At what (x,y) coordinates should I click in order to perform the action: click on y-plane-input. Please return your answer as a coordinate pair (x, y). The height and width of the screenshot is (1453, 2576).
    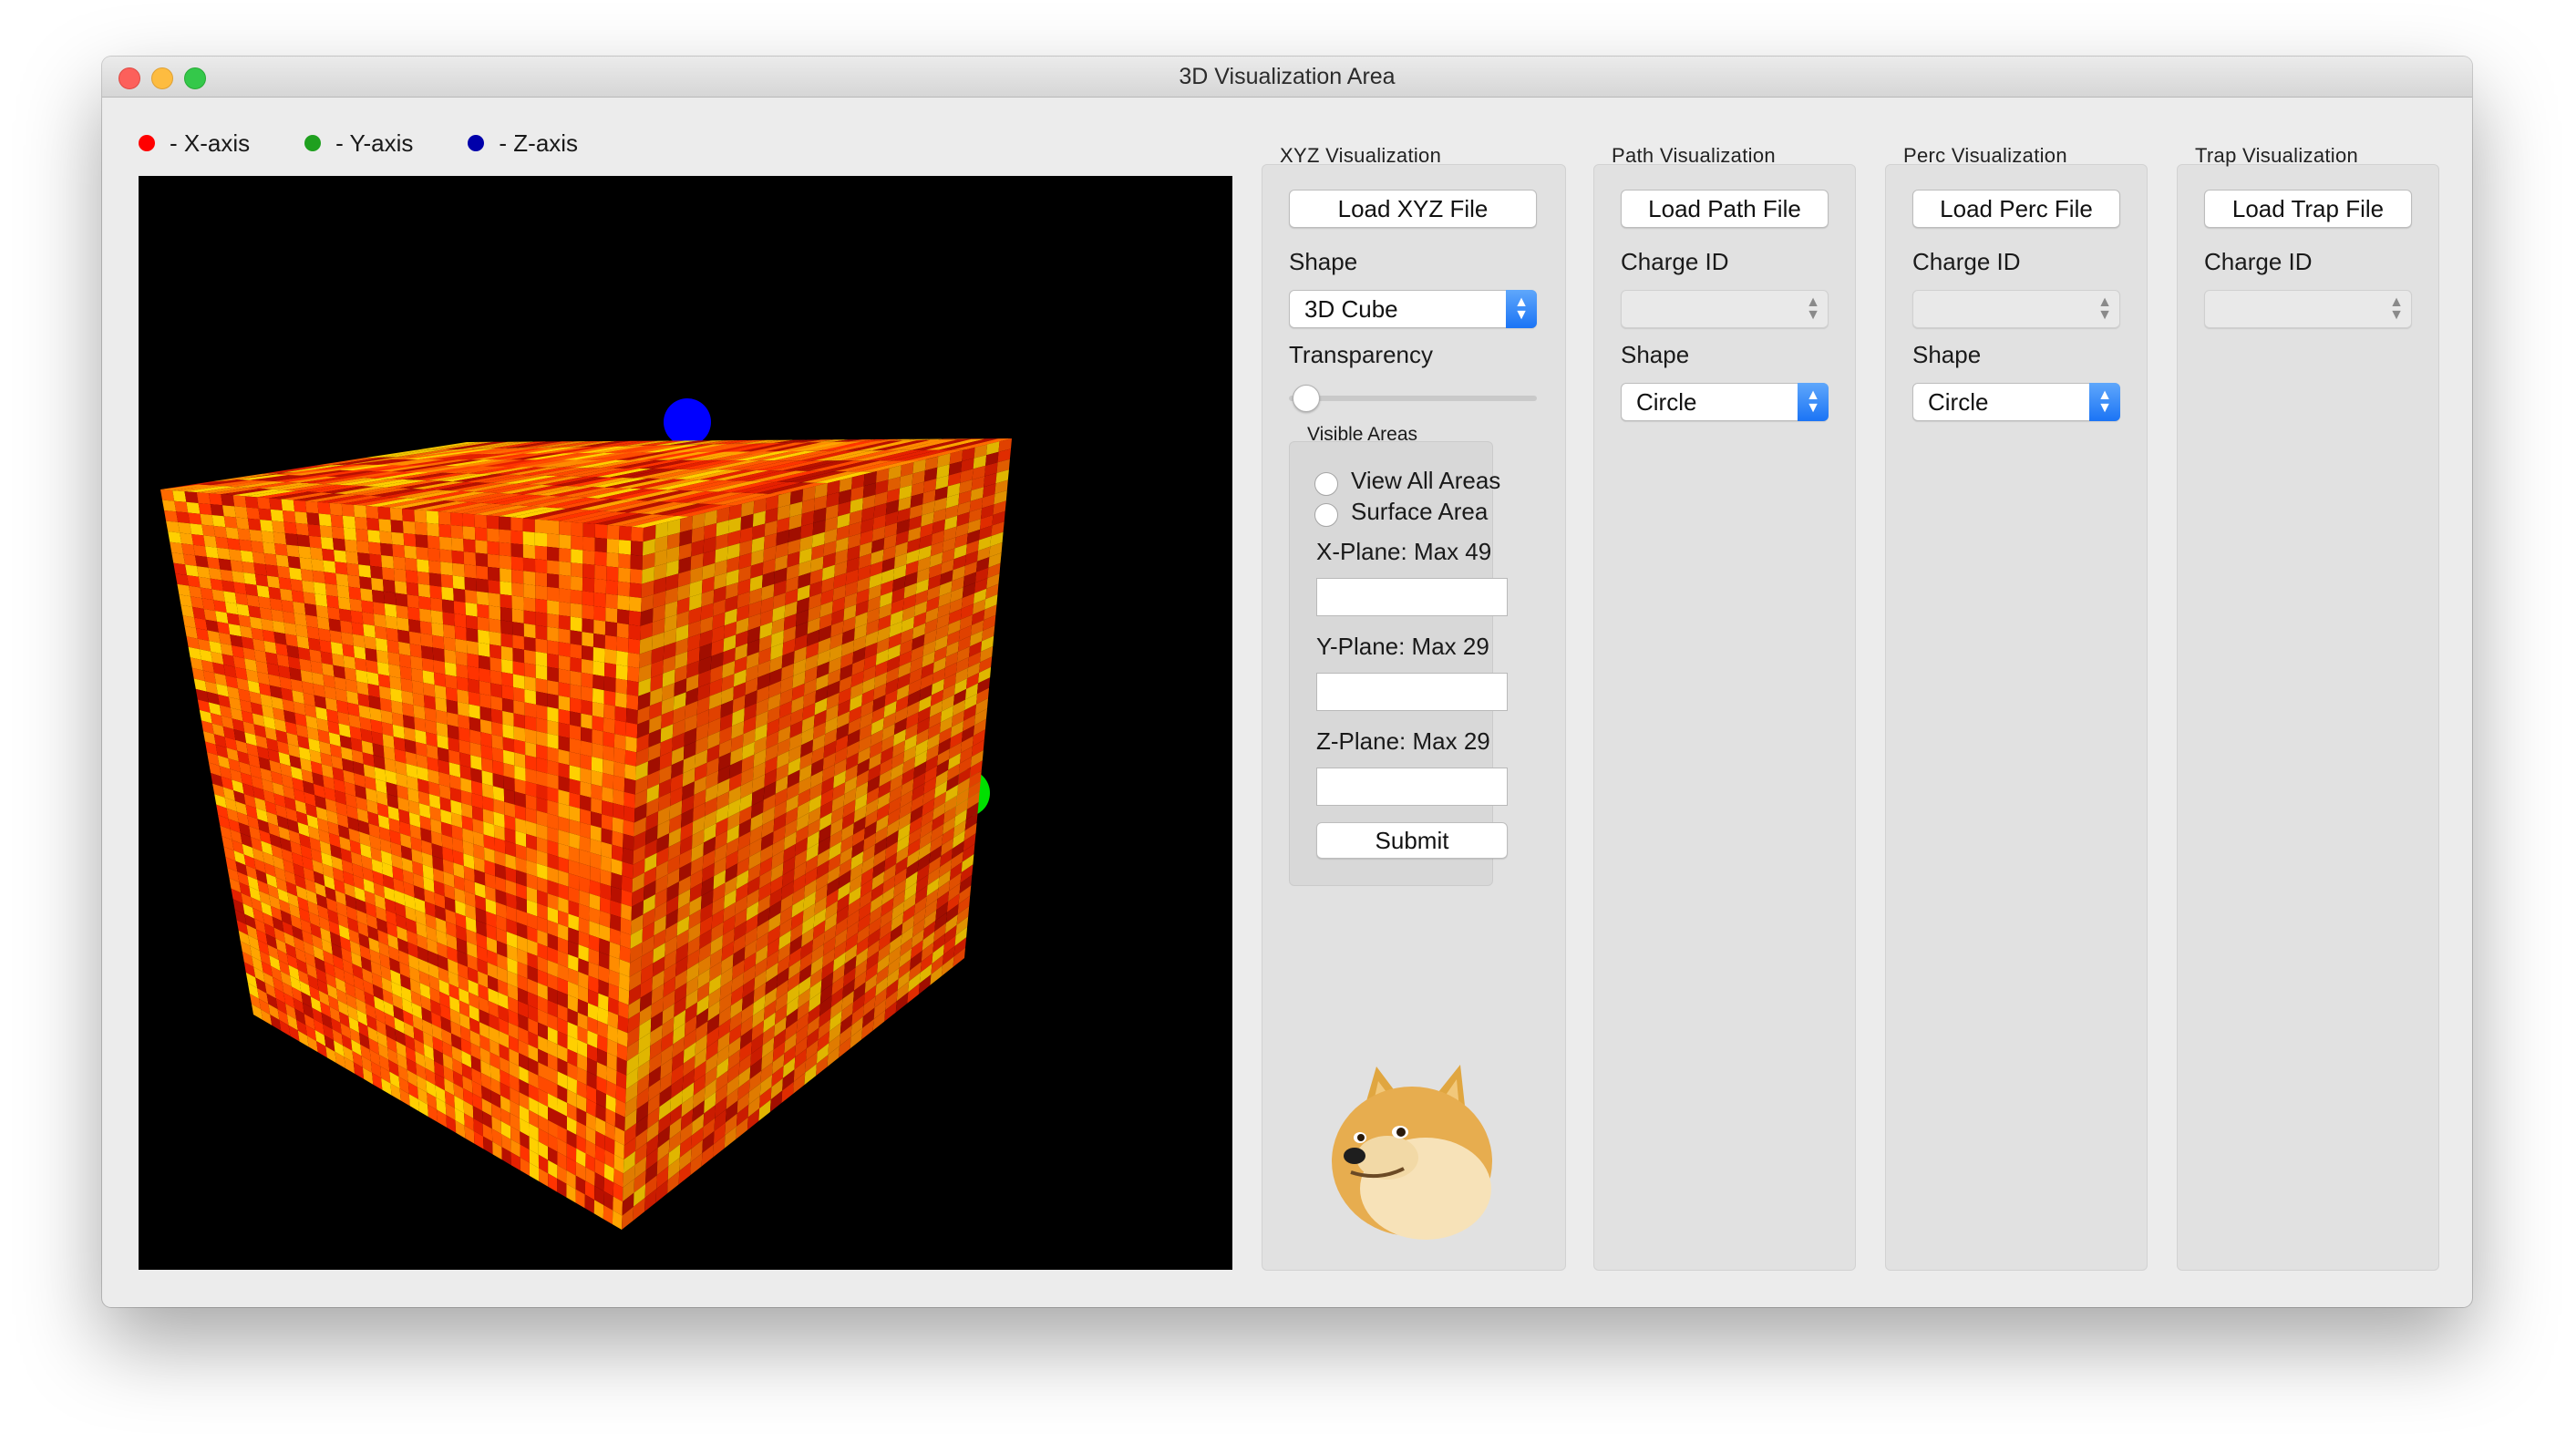
    Looking at the image, I should click on (1412, 692).